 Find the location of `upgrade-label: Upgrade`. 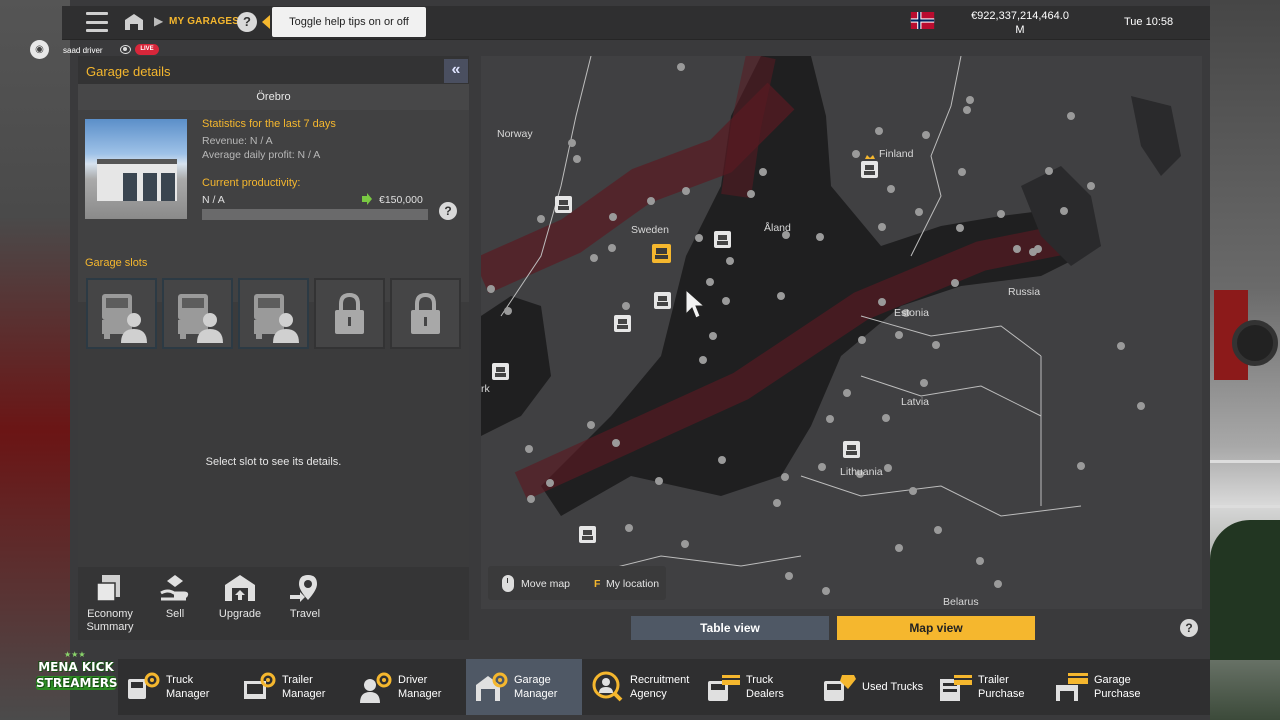

upgrade-label: Upgrade is located at coordinates (240, 614).